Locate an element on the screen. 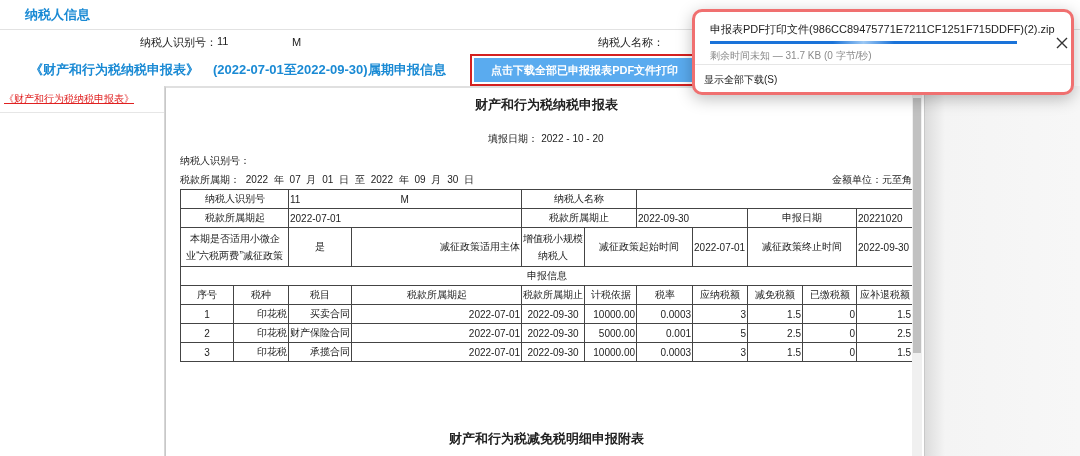 The image size is (1080, 456). section-title: 纳税人信息 is located at coordinates (57, 14).